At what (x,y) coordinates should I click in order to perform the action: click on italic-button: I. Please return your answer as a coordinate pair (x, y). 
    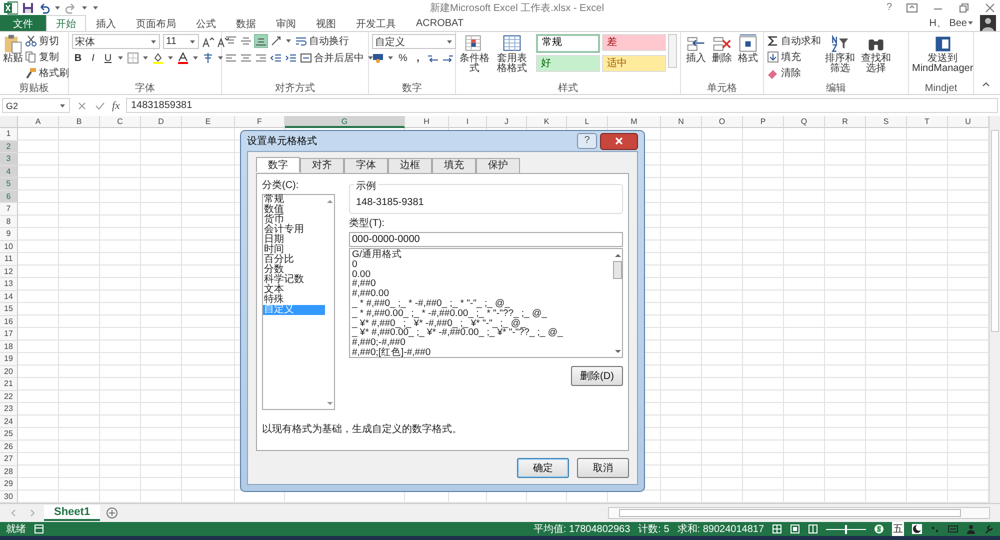
    Looking at the image, I should click on (93, 58).